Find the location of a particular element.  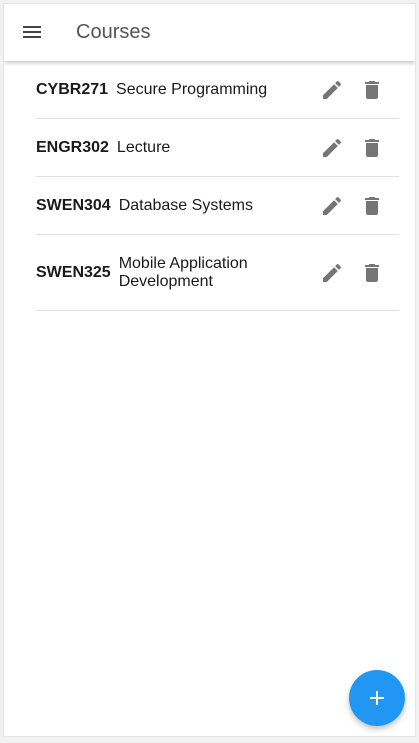

course-row: CYBR271 Secure Programming is located at coordinates (217, 90).